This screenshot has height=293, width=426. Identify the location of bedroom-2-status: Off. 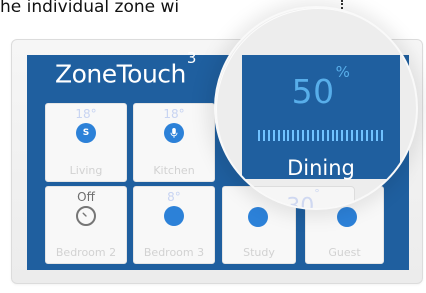
(86, 197).